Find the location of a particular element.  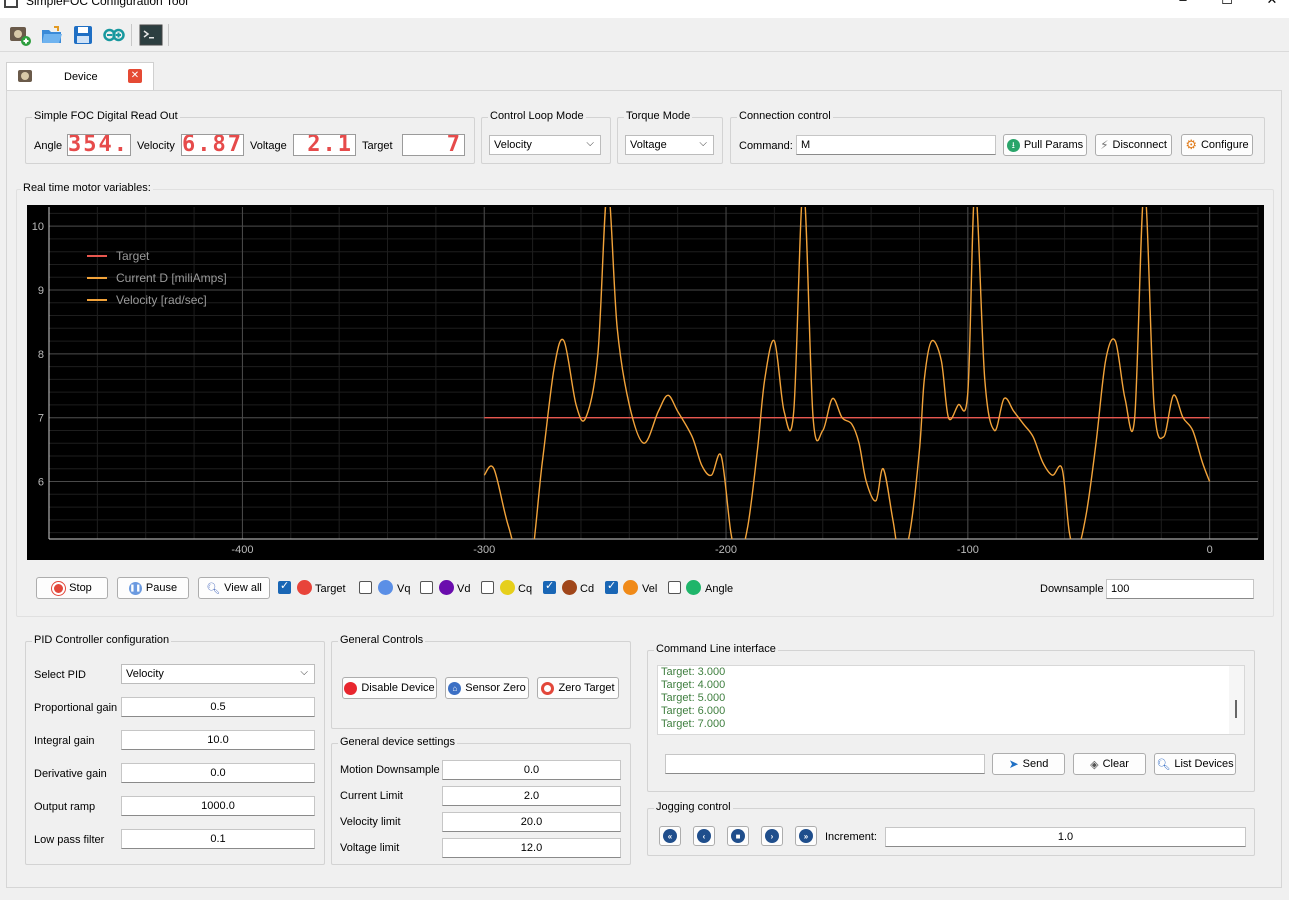

cli-scrollbar is located at coordinates (1236, 700).